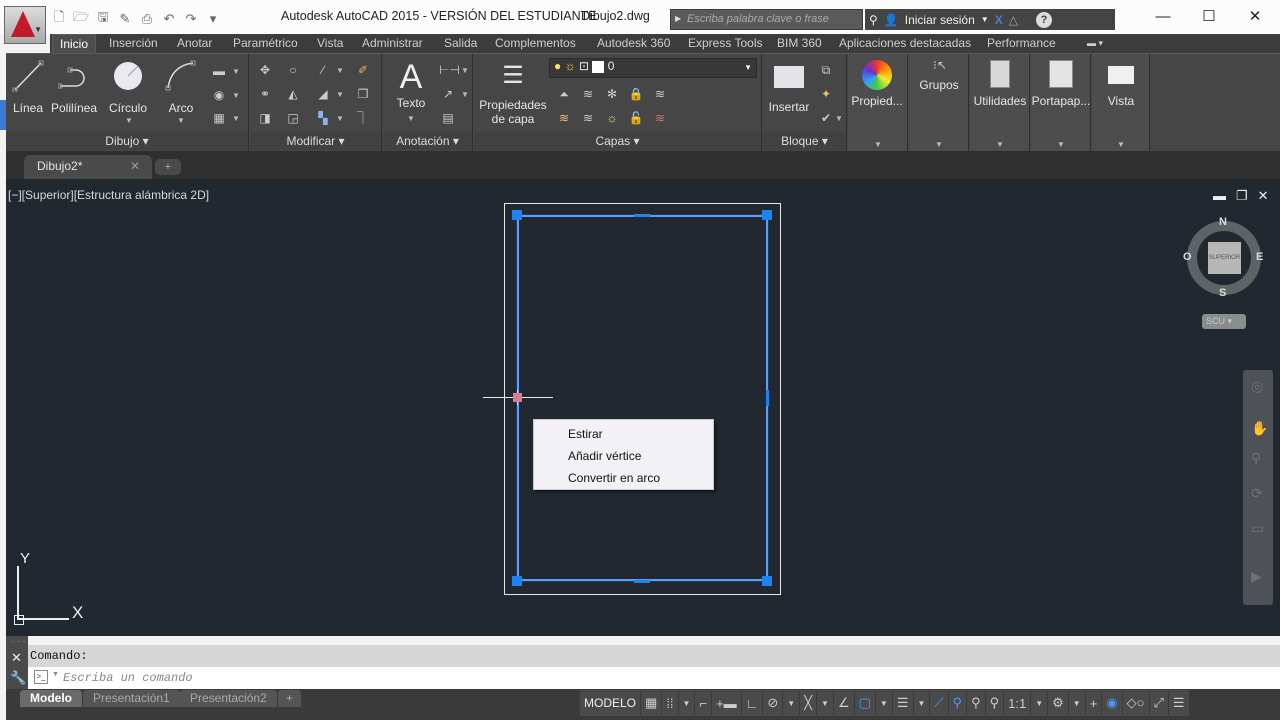 The width and height of the screenshot is (1280, 720). I want to click on panel-vista: Vista ▼, so click(1121, 103).